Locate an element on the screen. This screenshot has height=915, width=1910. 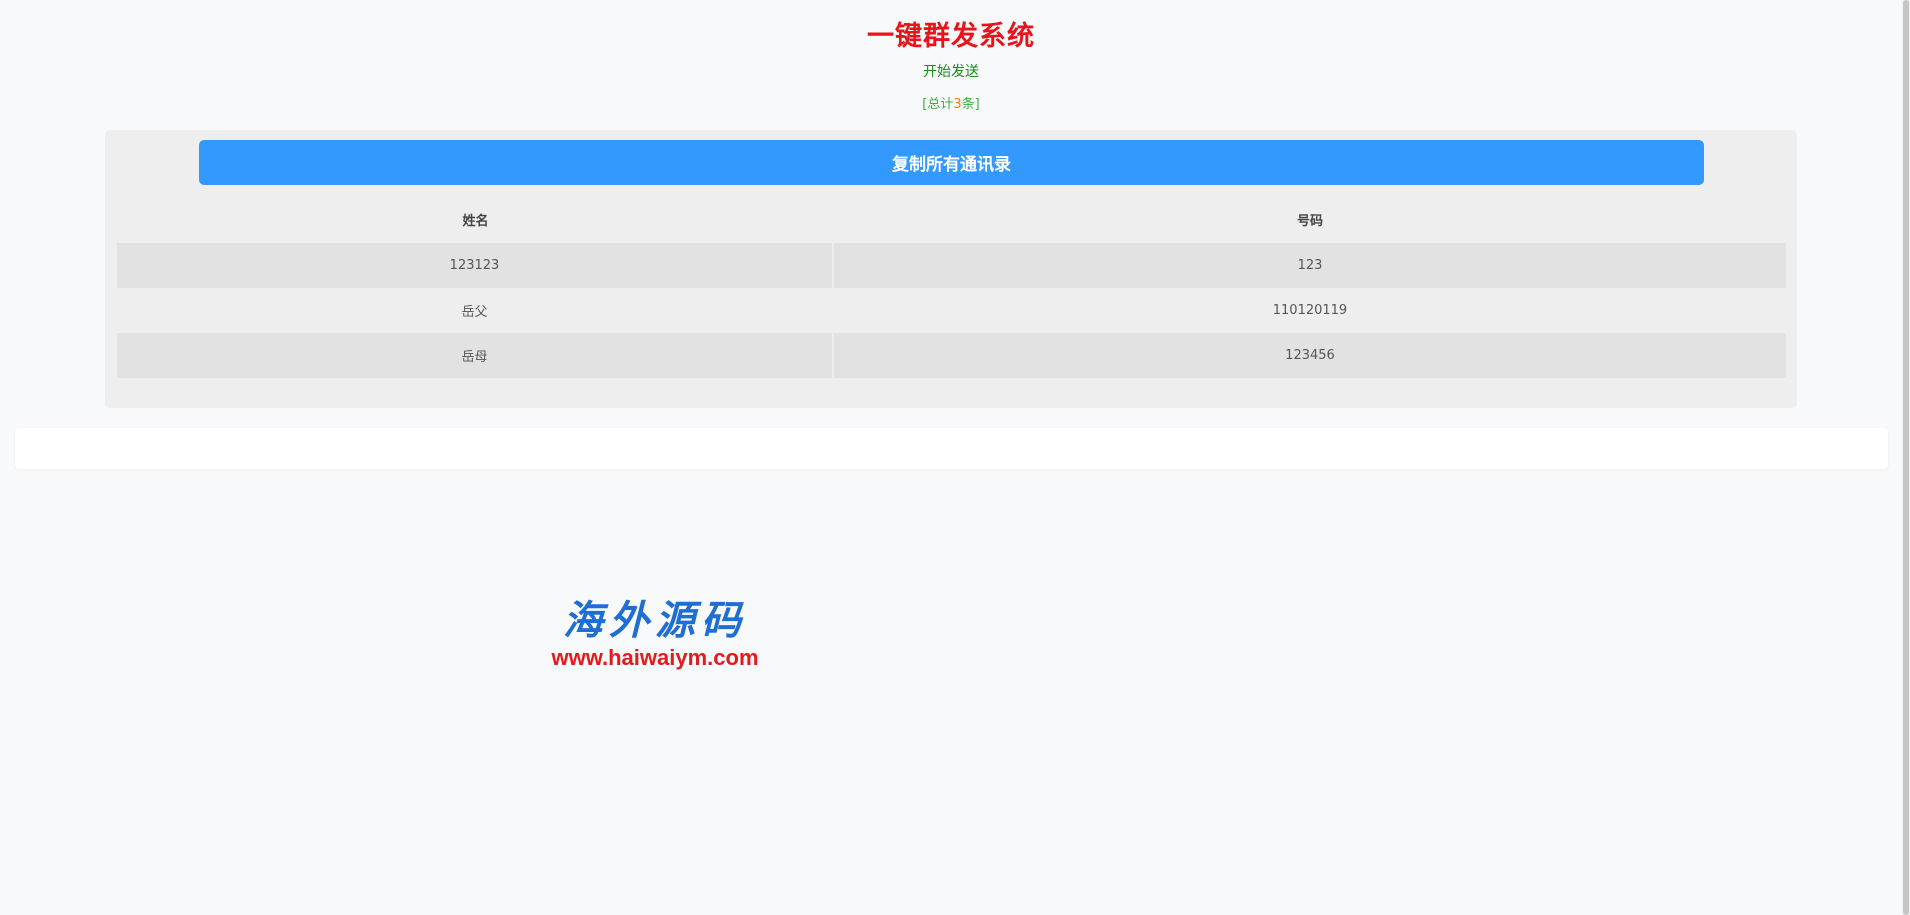
total-suffix: 条] is located at coordinates (970, 104).